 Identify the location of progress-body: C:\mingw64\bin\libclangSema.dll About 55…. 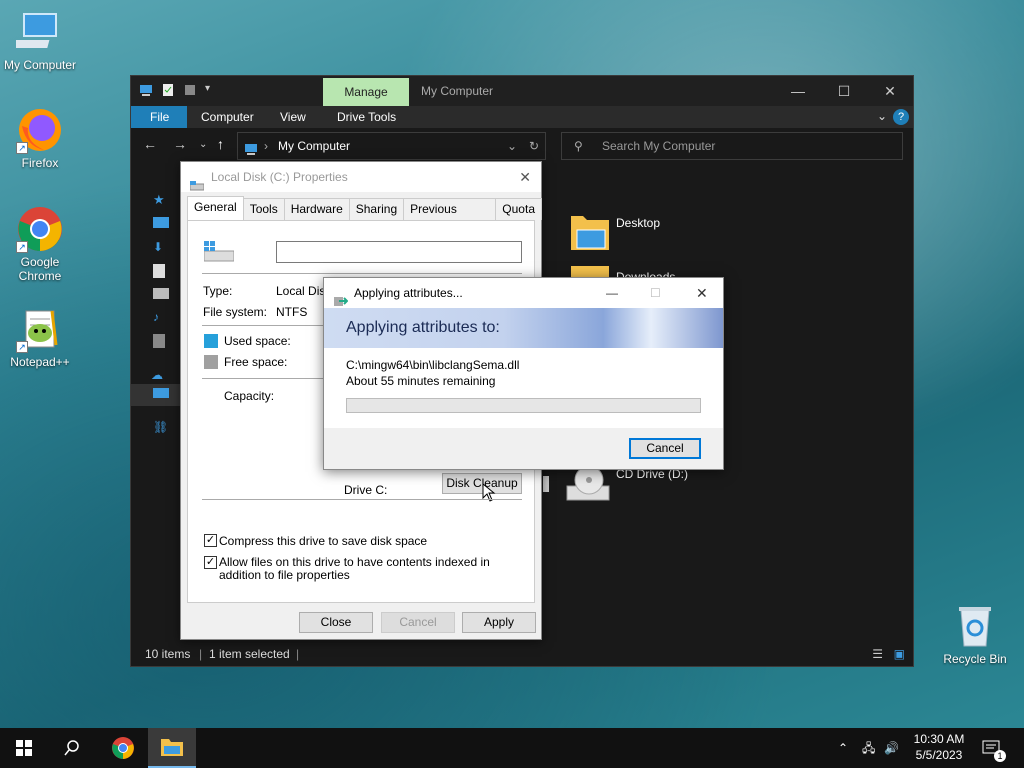
(523, 388).